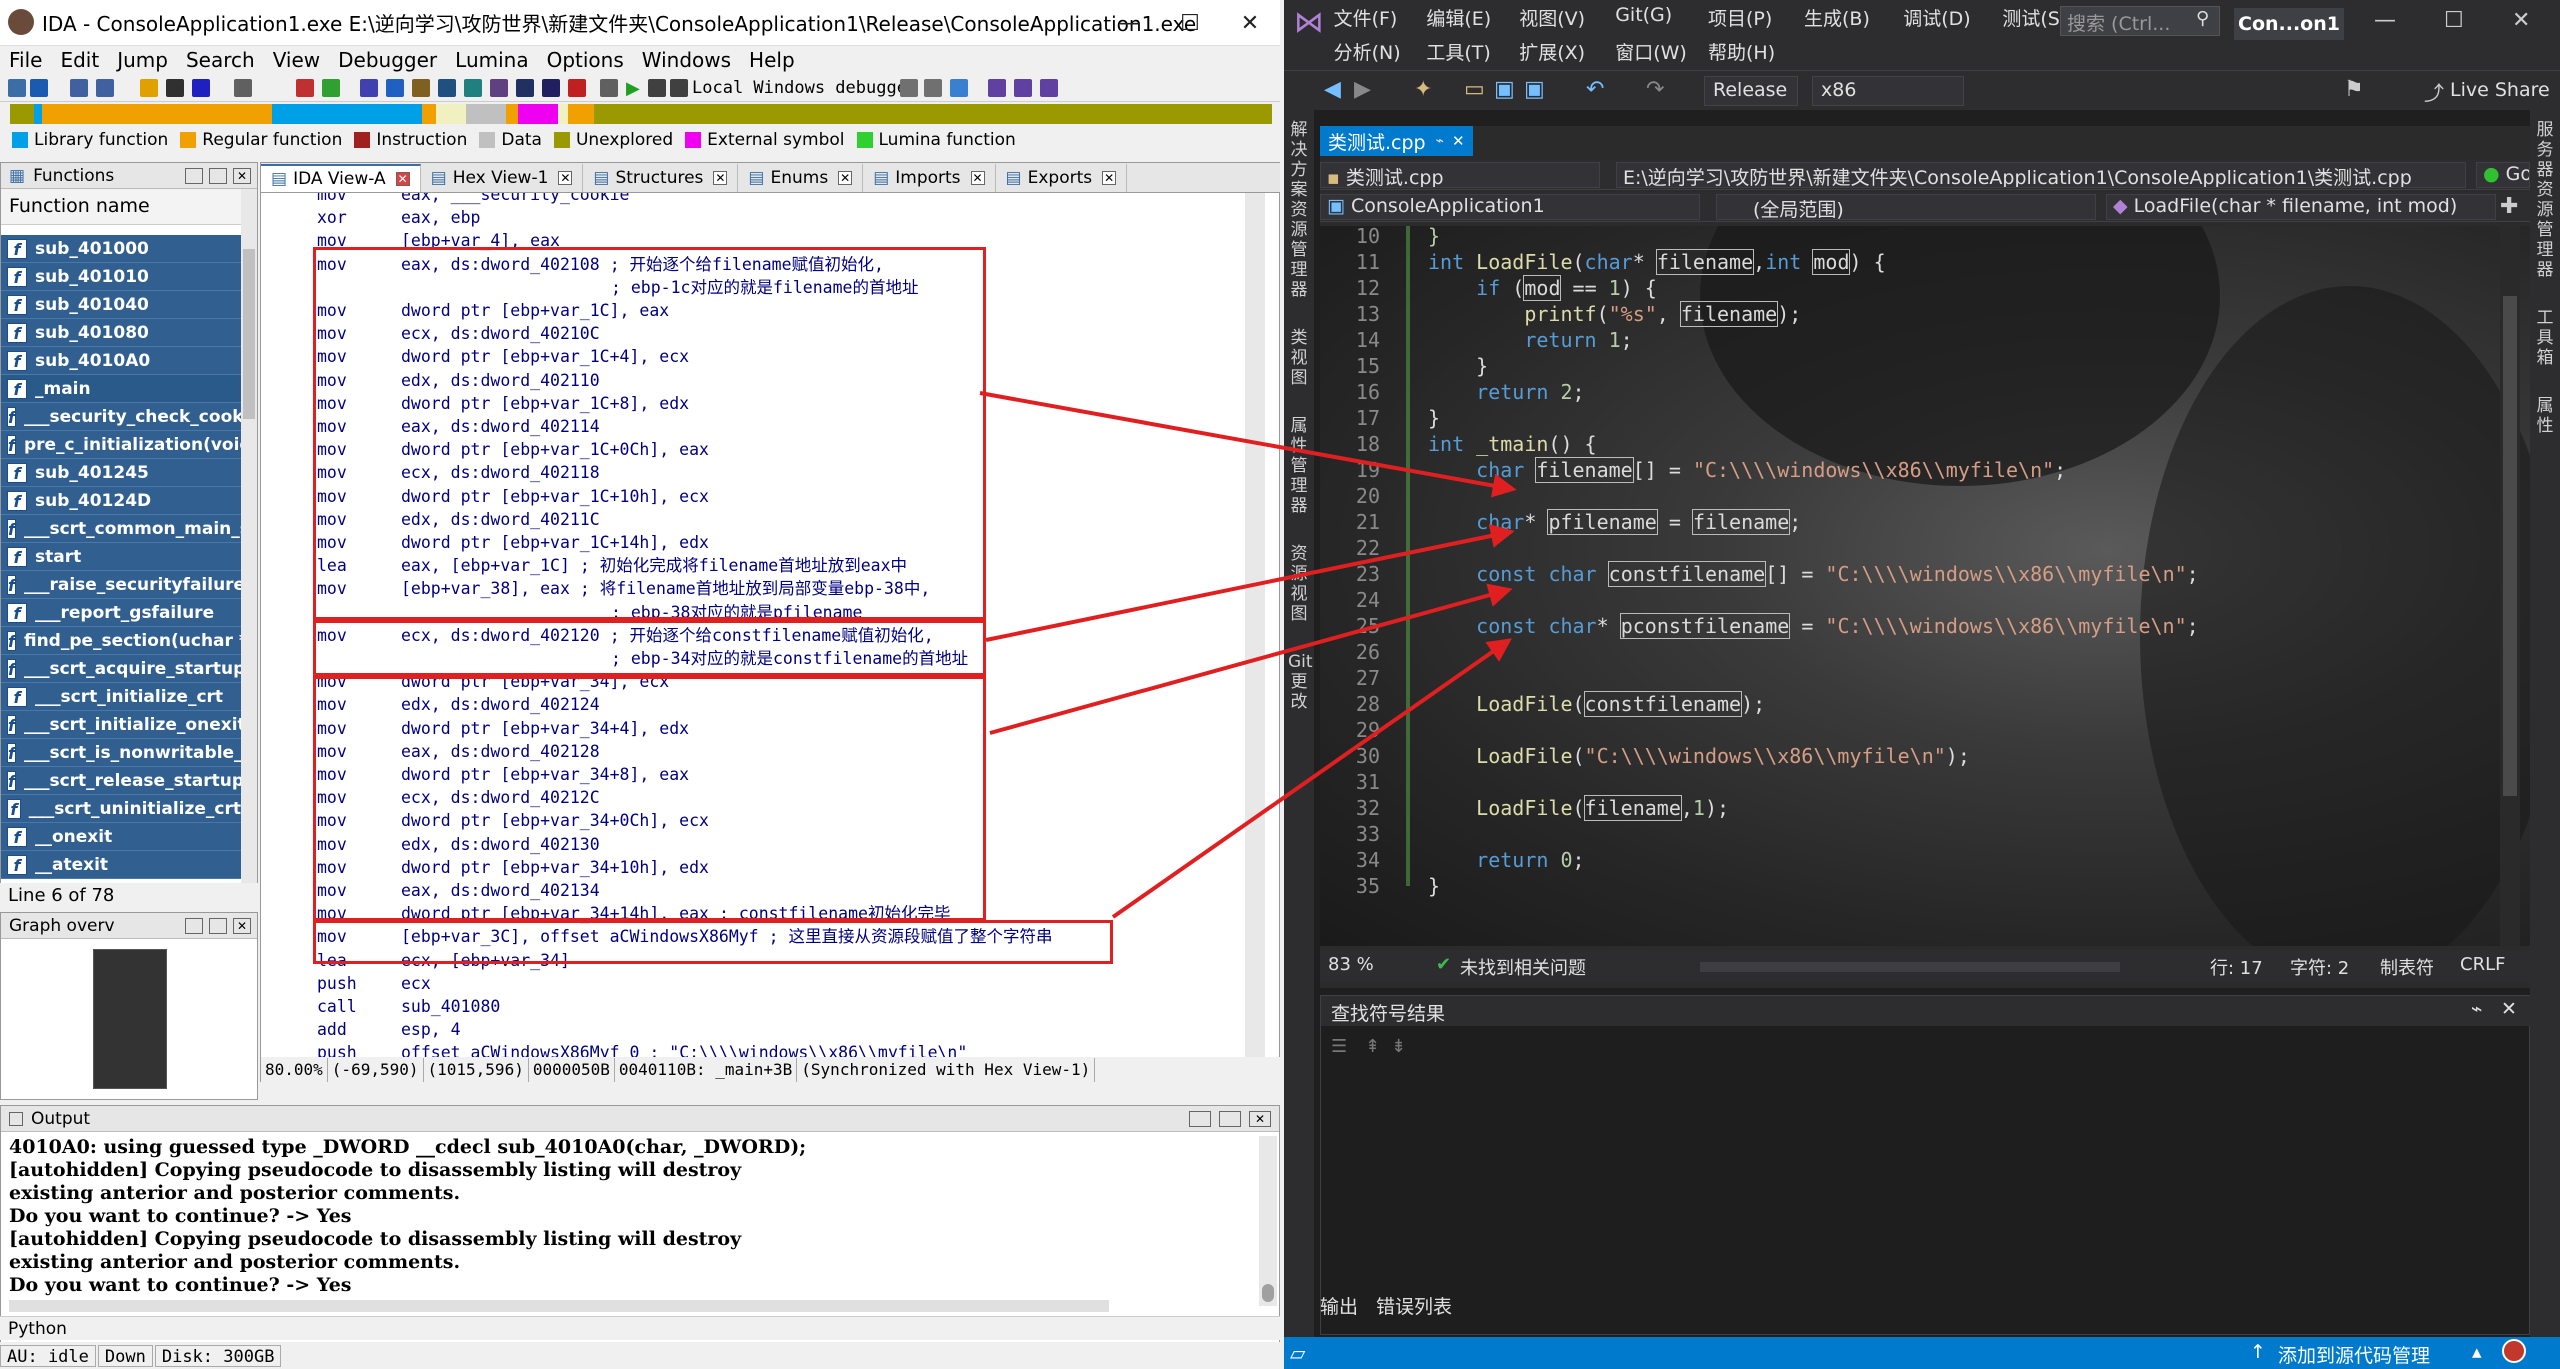 This screenshot has width=2560, height=1369. I want to click on issues-status: 未找到相关问题, so click(1523, 967).